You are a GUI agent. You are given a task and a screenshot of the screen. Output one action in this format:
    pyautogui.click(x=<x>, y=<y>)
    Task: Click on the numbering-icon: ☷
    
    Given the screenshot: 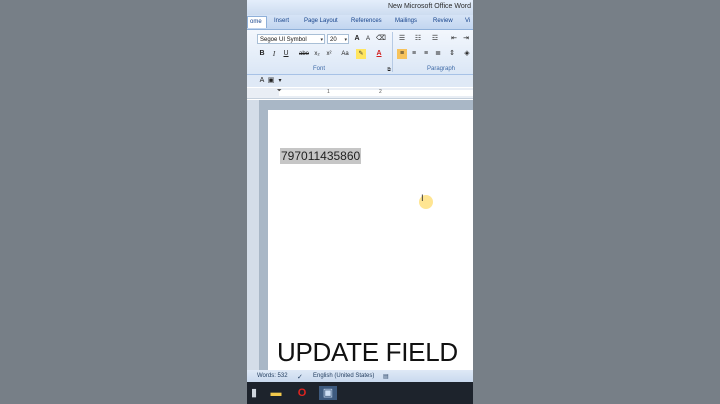 What is the action you would take?
    pyautogui.click(x=418, y=39)
    